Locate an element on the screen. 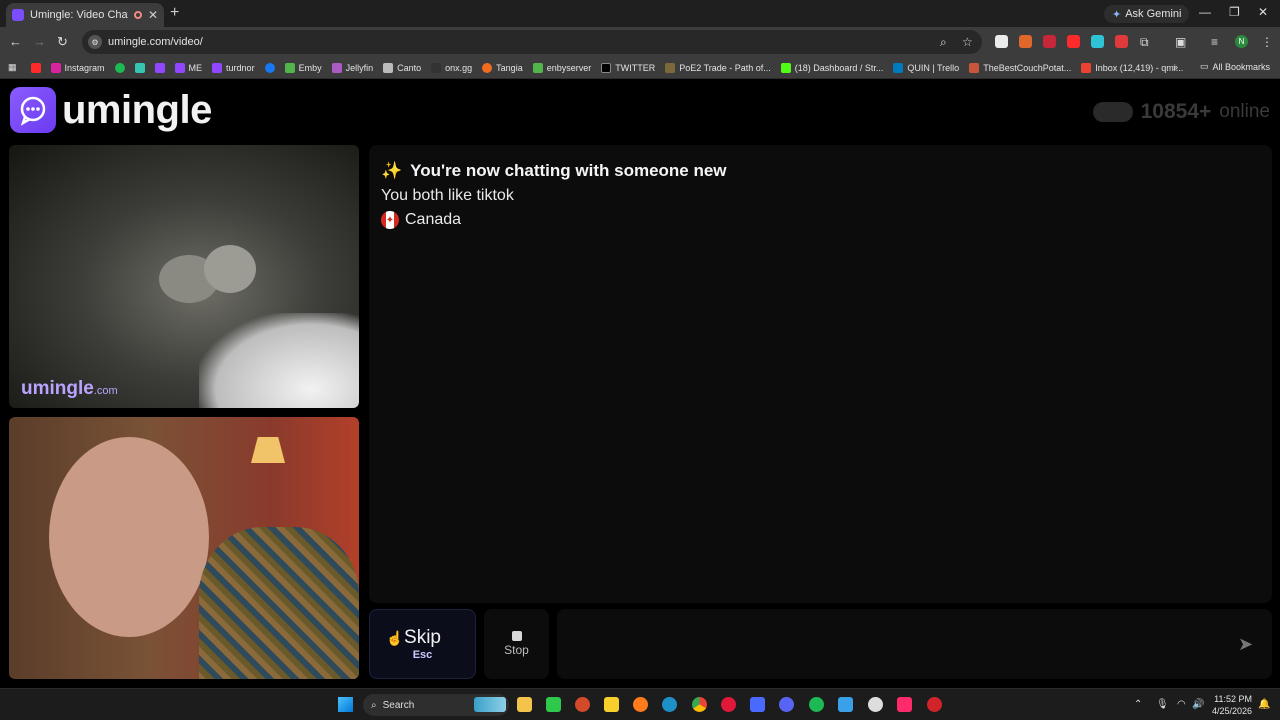  theme-toggle is located at coordinates (1112, 112).